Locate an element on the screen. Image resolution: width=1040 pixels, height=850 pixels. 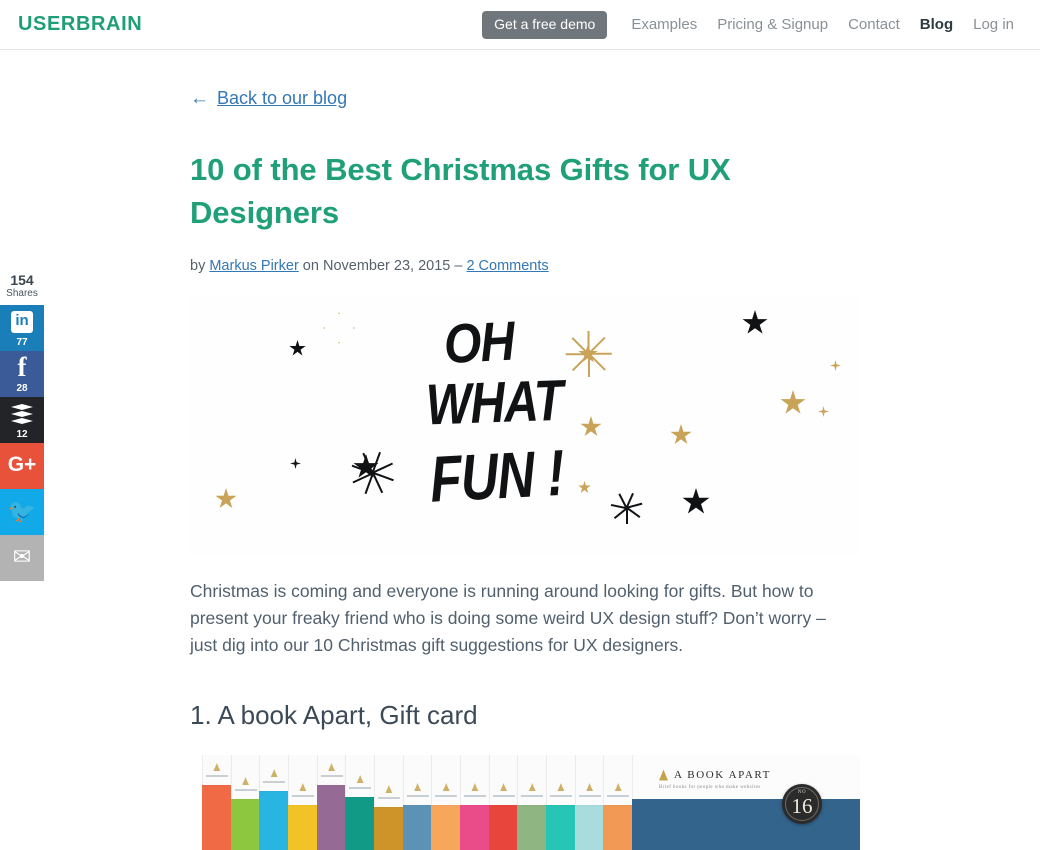
book-brand: A BOOK APART is located at coordinates (715, 775).